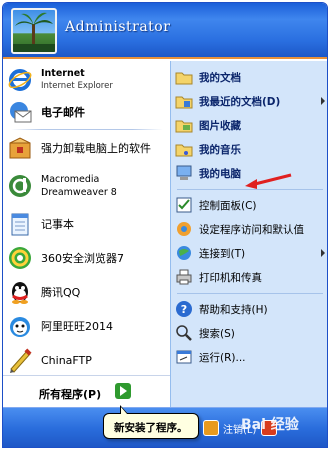 The width and height of the screenshot is (330, 450). What do you see at coordinates (20, 80) in the screenshot?
I see `internet-explorer-icon` at bounding box center [20, 80].